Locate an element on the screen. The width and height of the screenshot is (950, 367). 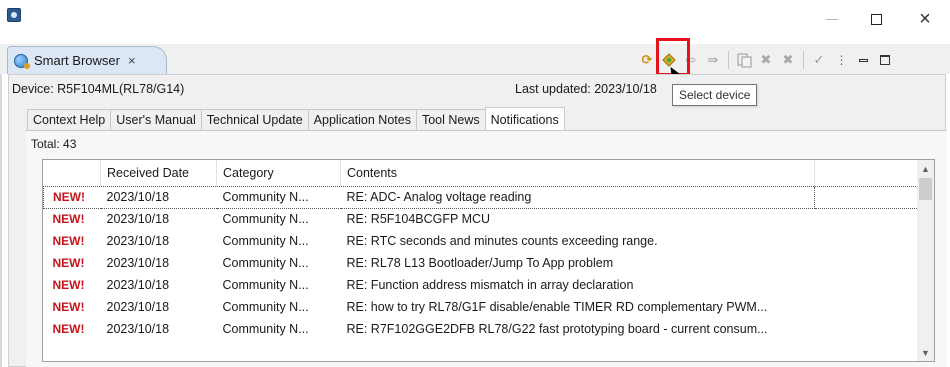
scroll-up-arrow-icon: ▲ is located at coordinates (925, 168).